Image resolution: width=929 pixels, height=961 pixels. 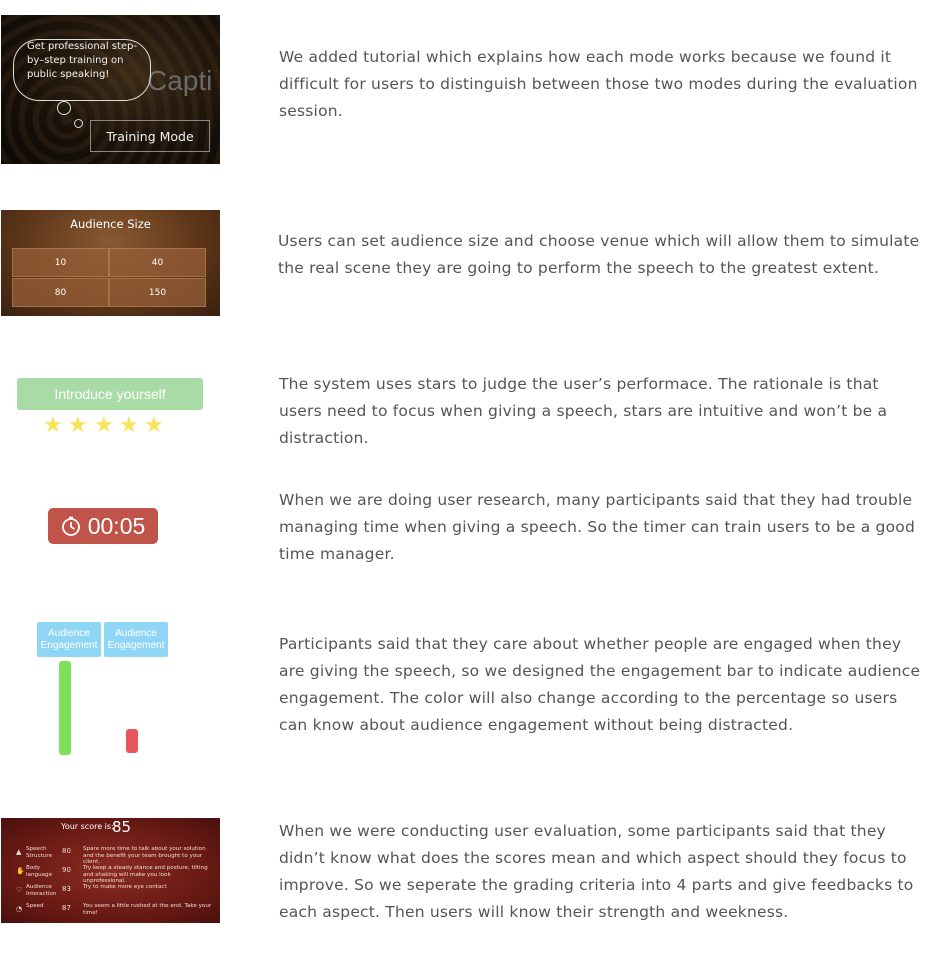 What do you see at coordinates (66, 870) in the screenshot?
I see `row-value: 90` at bounding box center [66, 870].